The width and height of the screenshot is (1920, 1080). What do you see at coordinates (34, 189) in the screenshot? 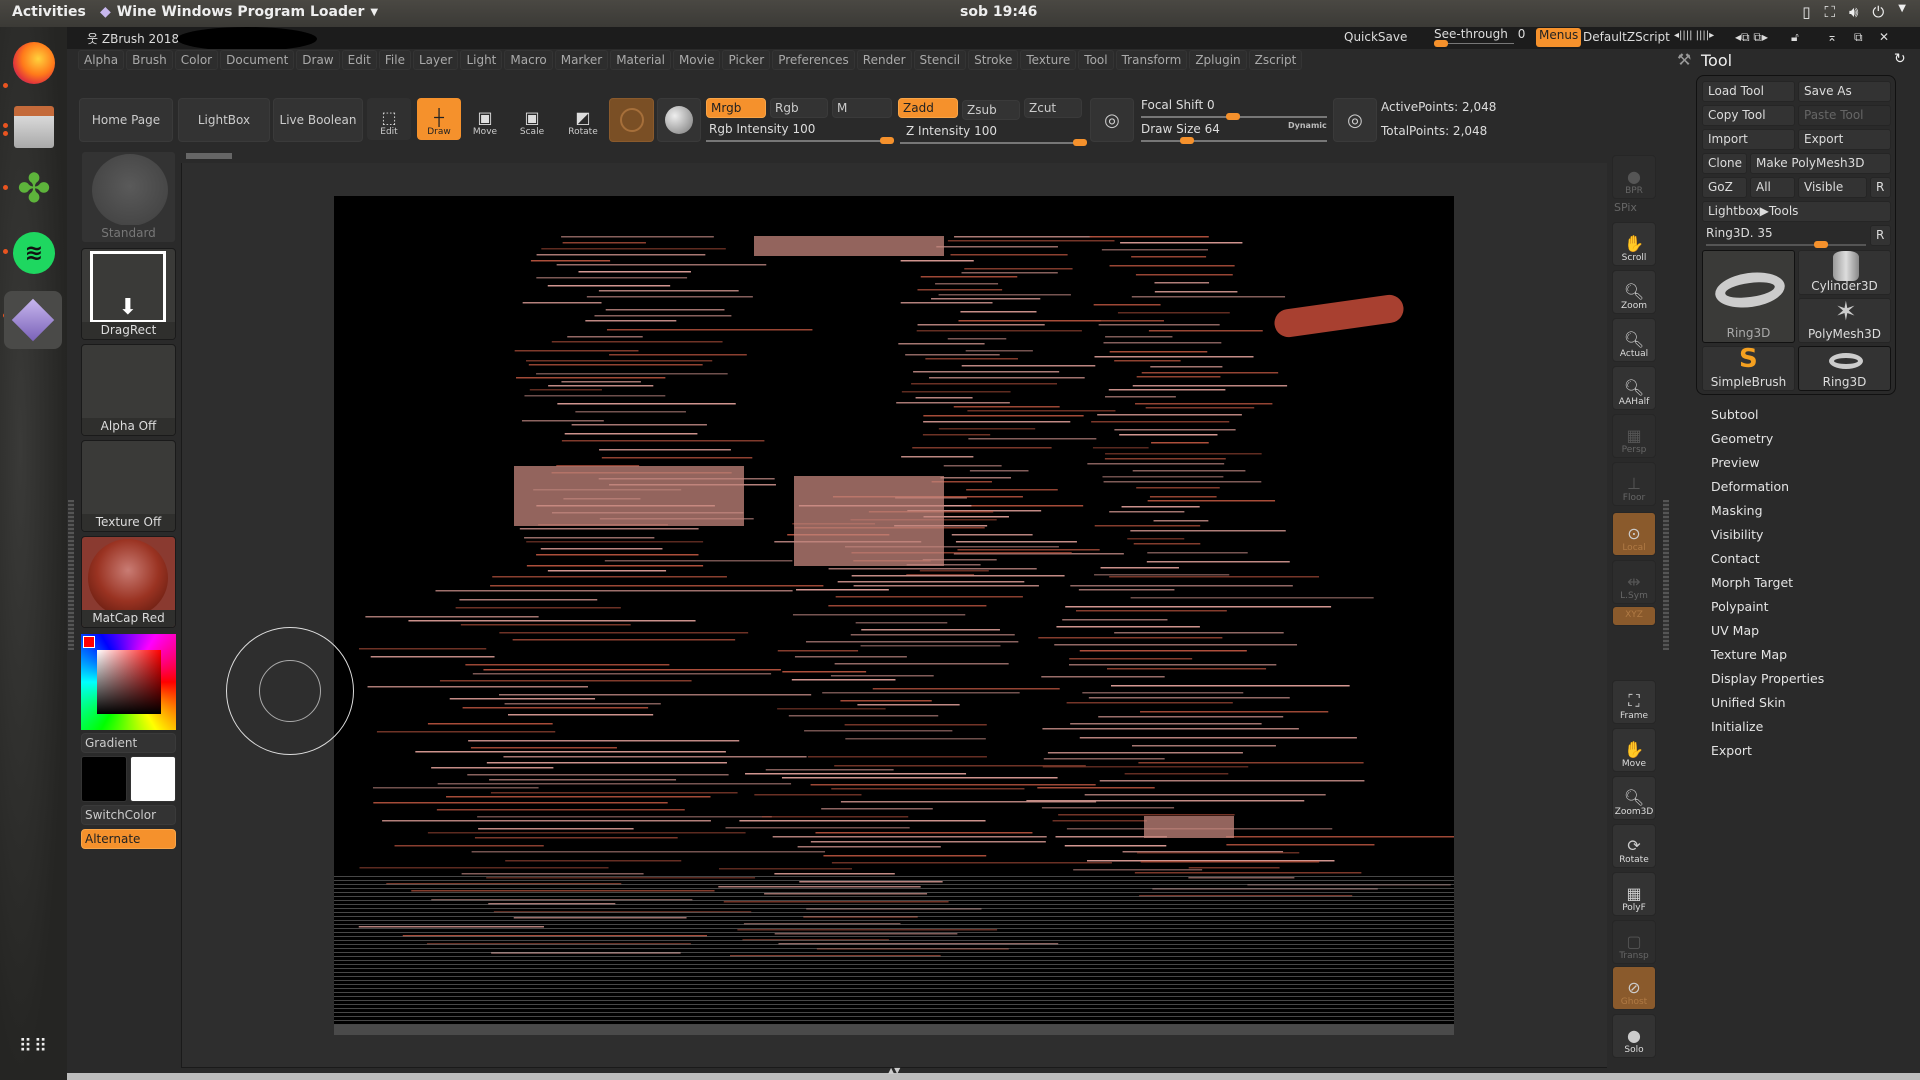
I see `dock-playonlinux: ✤` at bounding box center [34, 189].